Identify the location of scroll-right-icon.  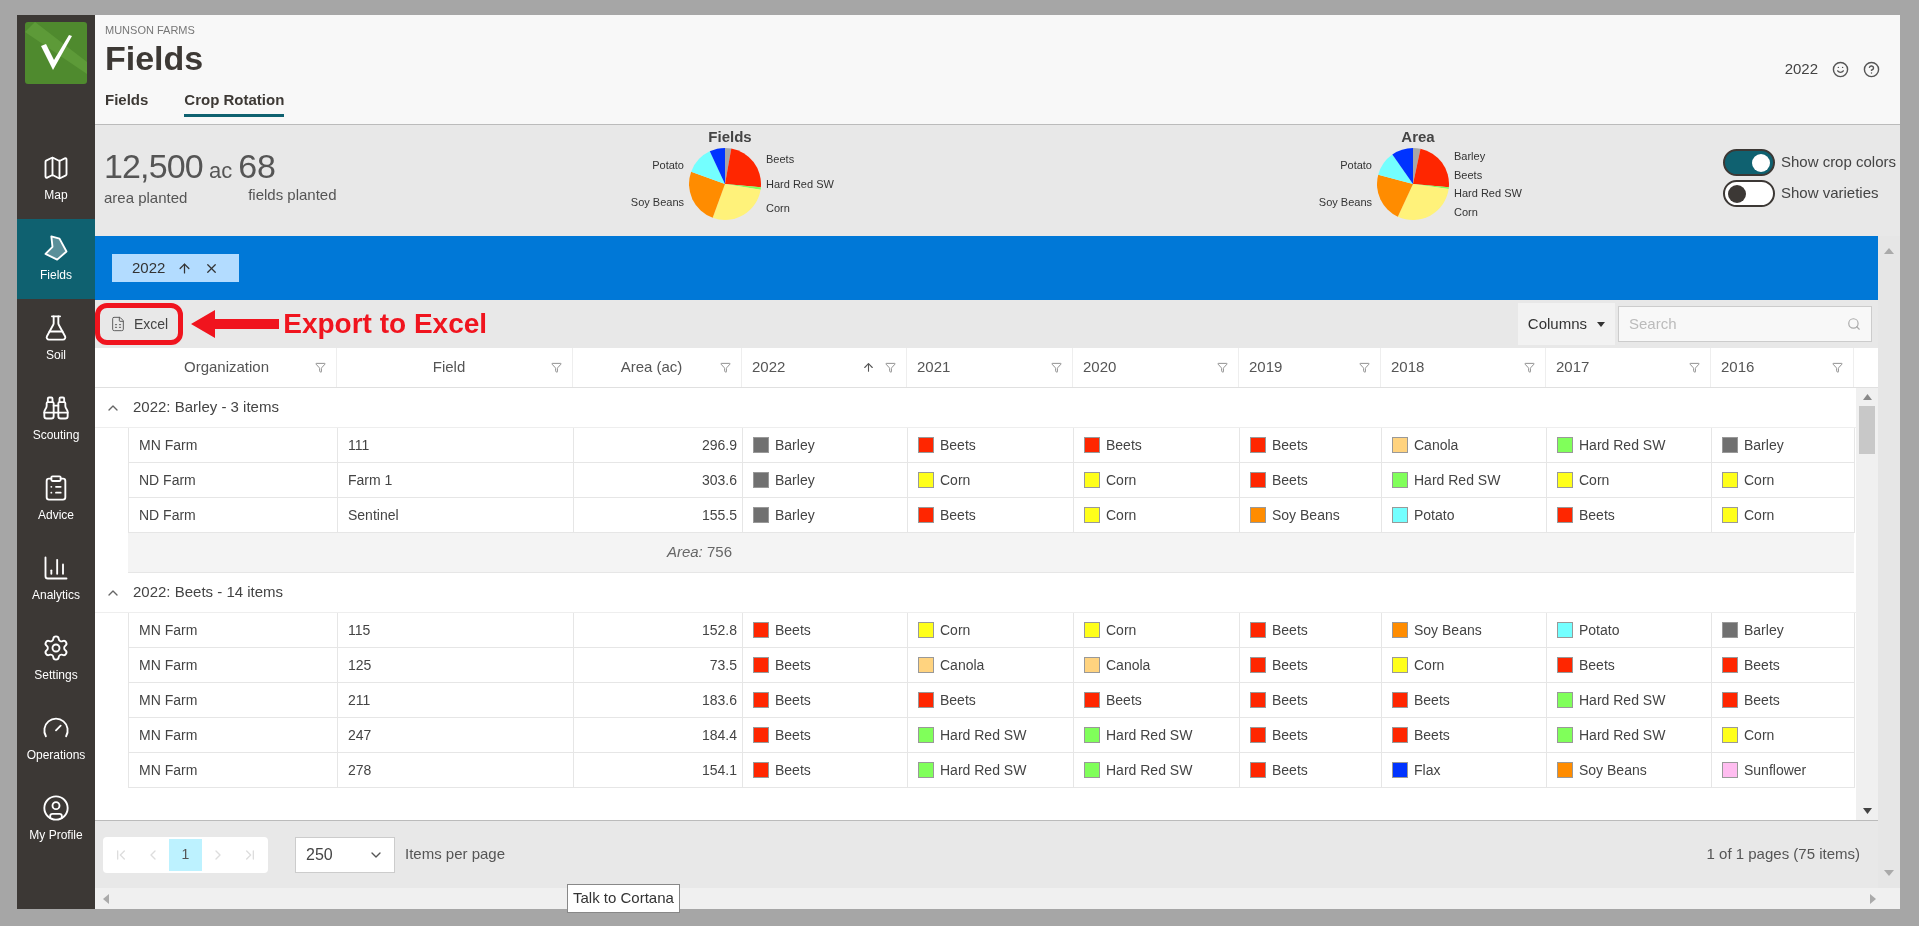
(1873, 898).